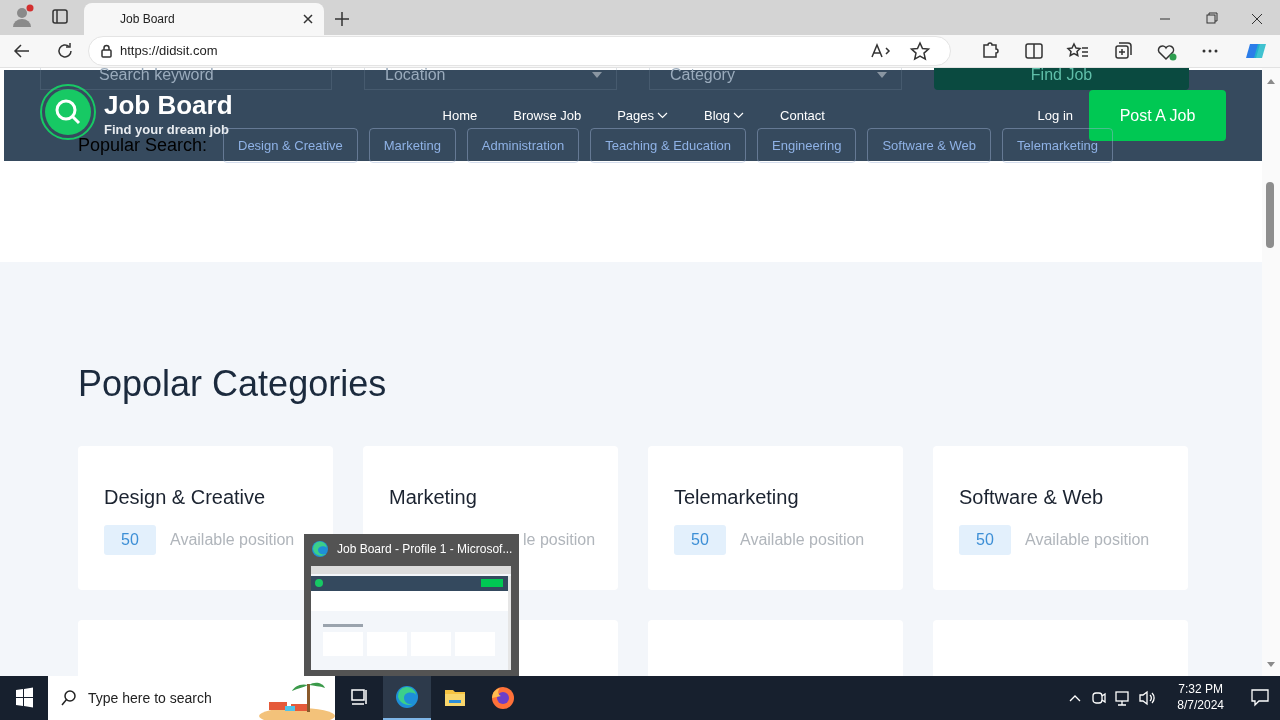 The width and height of the screenshot is (1280, 720). Describe the element at coordinates (1032, 498) in the screenshot. I see `category-name: Software & Web` at that location.